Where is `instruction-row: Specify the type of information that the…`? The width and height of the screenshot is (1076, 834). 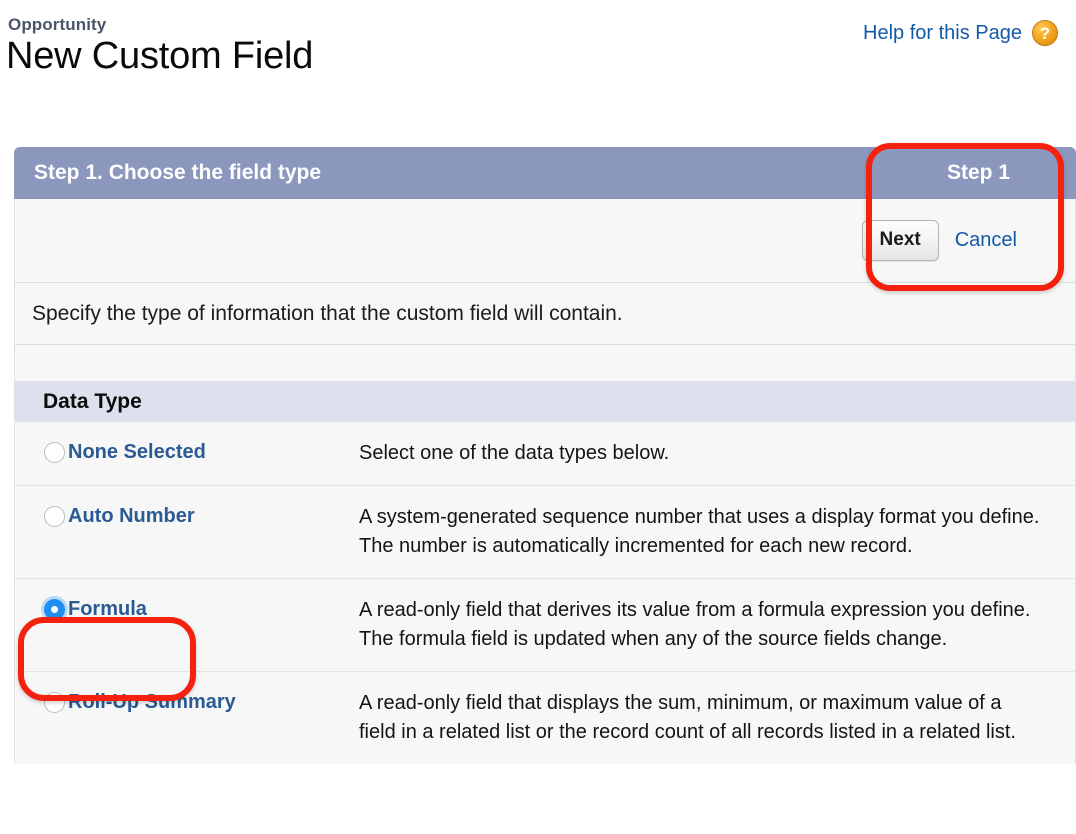 instruction-row: Specify the type of information that the… is located at coordinates (545, 314).